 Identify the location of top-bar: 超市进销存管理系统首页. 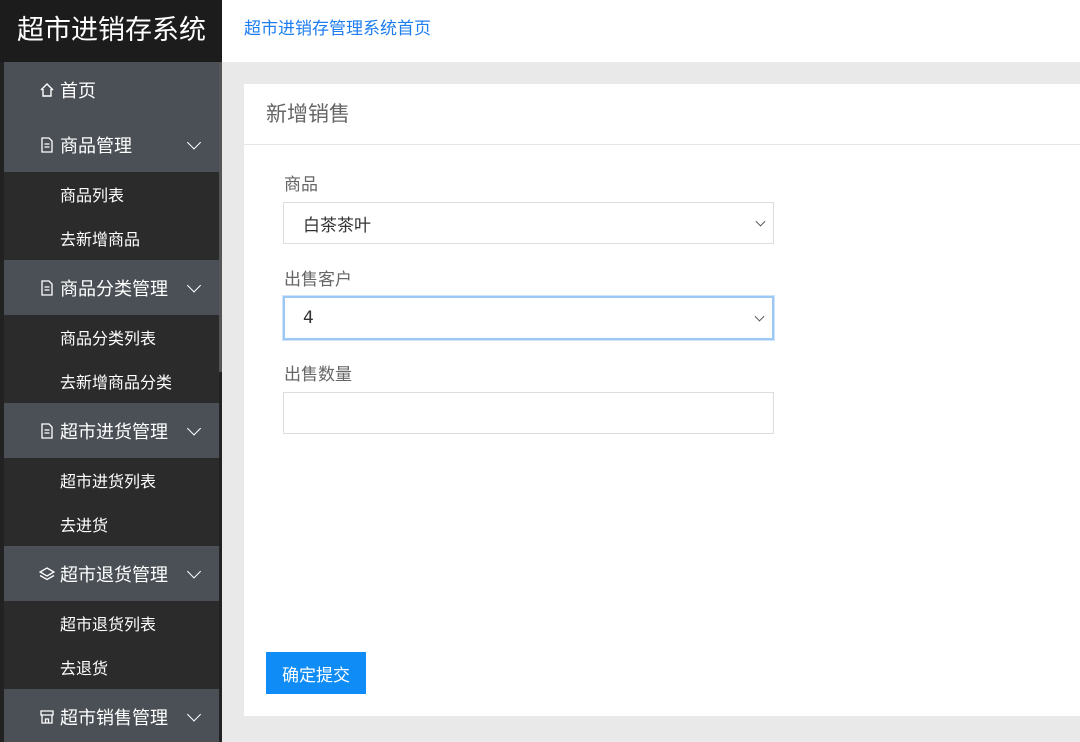
(651, 31).